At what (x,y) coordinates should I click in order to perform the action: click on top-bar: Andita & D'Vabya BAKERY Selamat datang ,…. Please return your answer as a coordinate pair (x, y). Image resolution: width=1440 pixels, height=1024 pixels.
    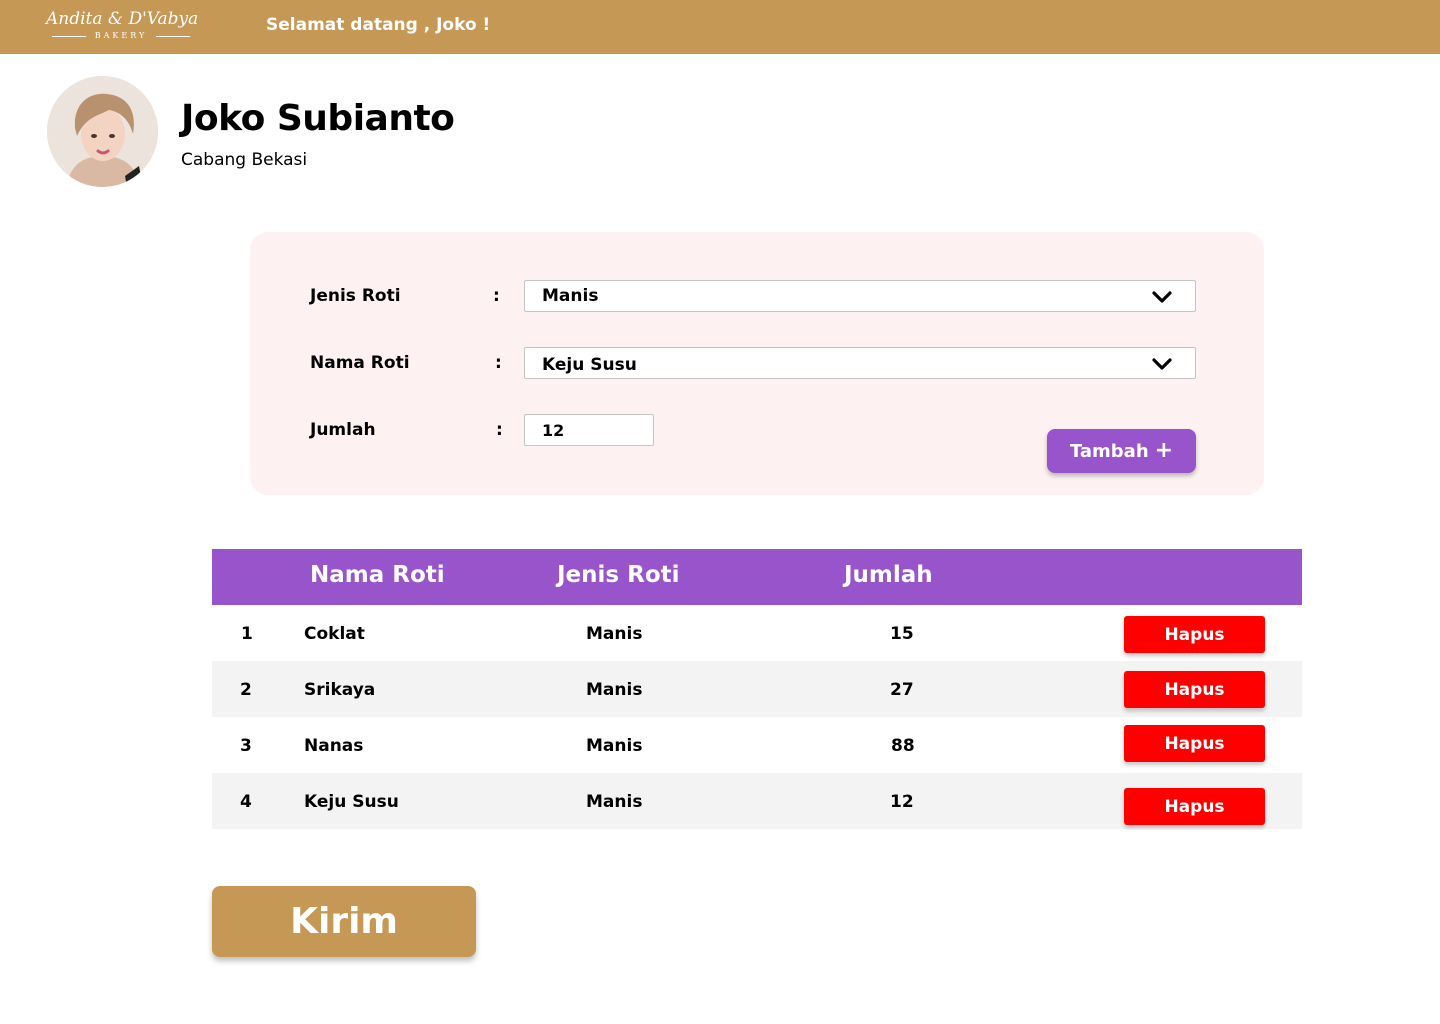
    Looking at the image, I should click on (720, 27).